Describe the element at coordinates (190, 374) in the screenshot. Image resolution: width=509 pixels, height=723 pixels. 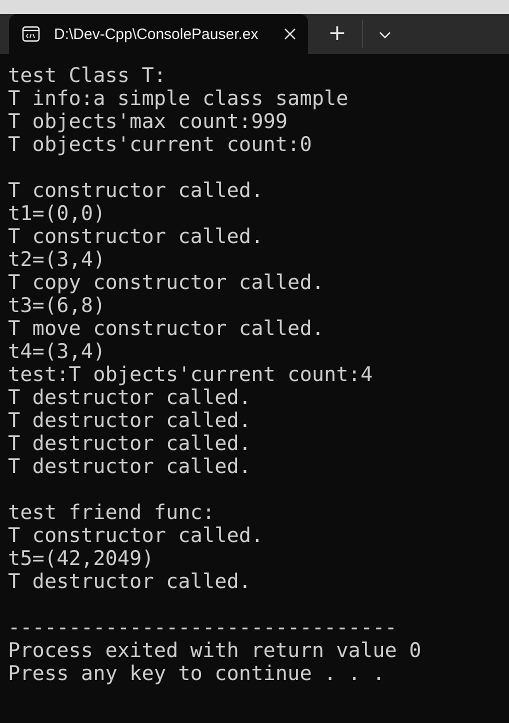
I see `console-line: test:T objects'current count:4` at that location.